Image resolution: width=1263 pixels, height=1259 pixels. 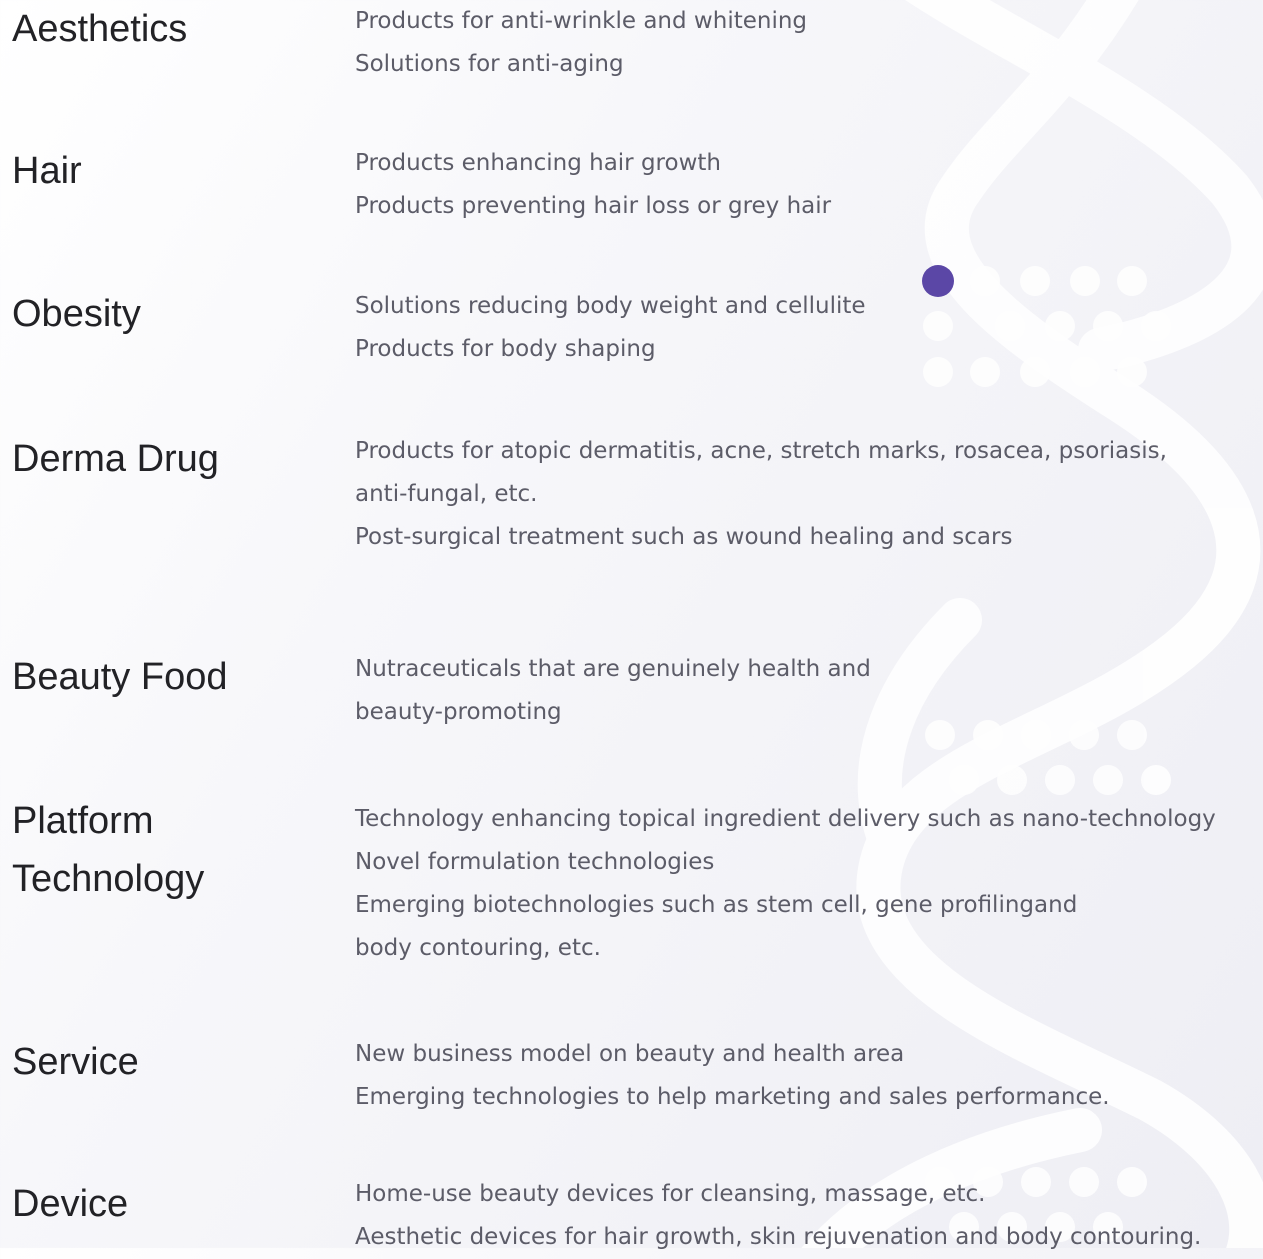 I want to click on category-title: Service, so click(x=75, y=1062).